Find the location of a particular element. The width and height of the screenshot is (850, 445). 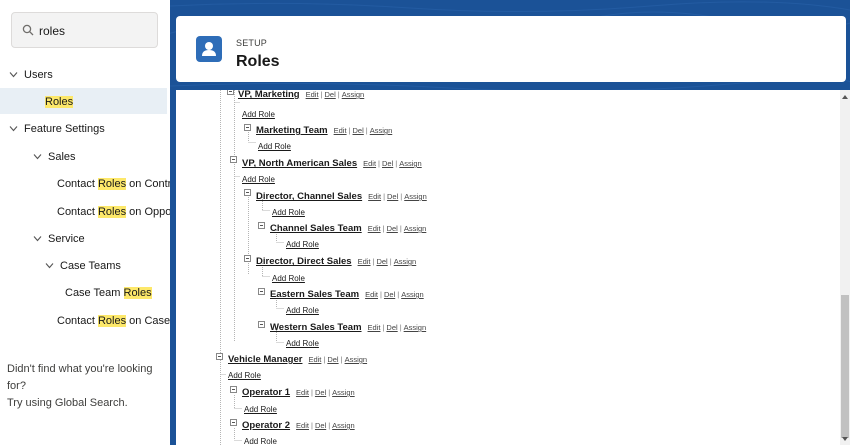

nav-case-team-roles: Case Team Roles is located at coordinates (108, 293).